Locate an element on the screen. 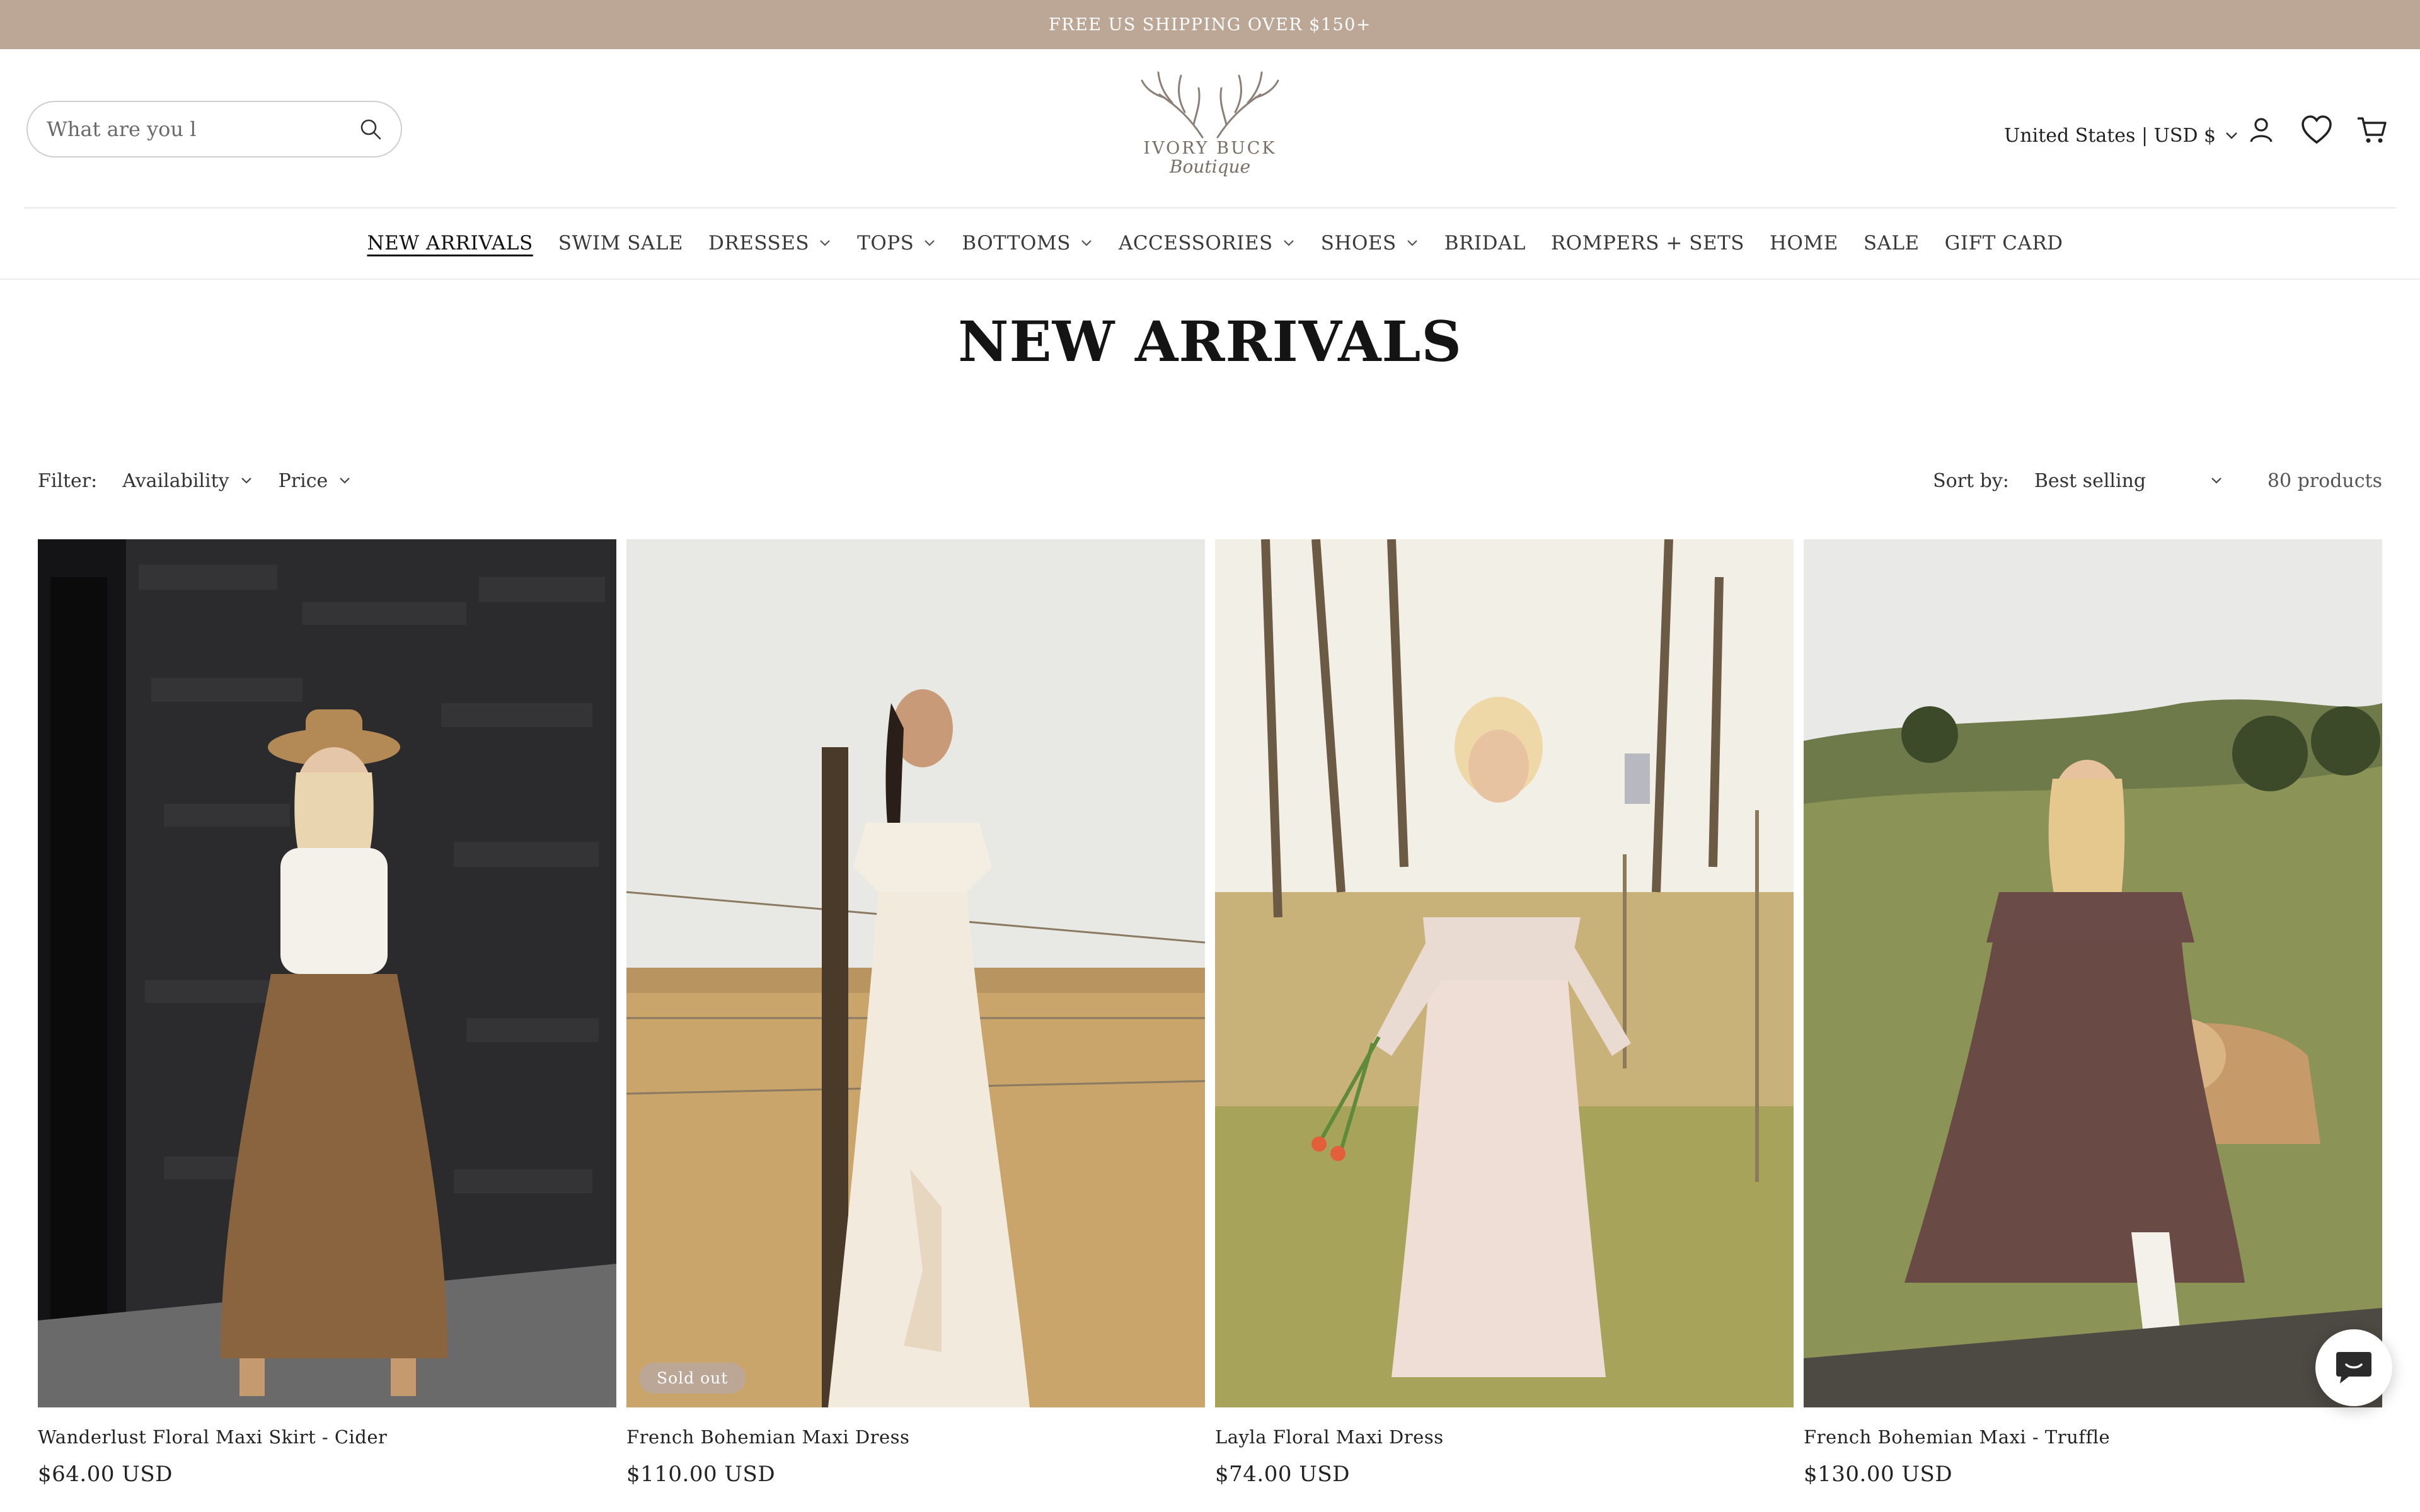 This screenshot has height=1512, width=2420. antler-logo-icon is located at coordinates (1210, 105).